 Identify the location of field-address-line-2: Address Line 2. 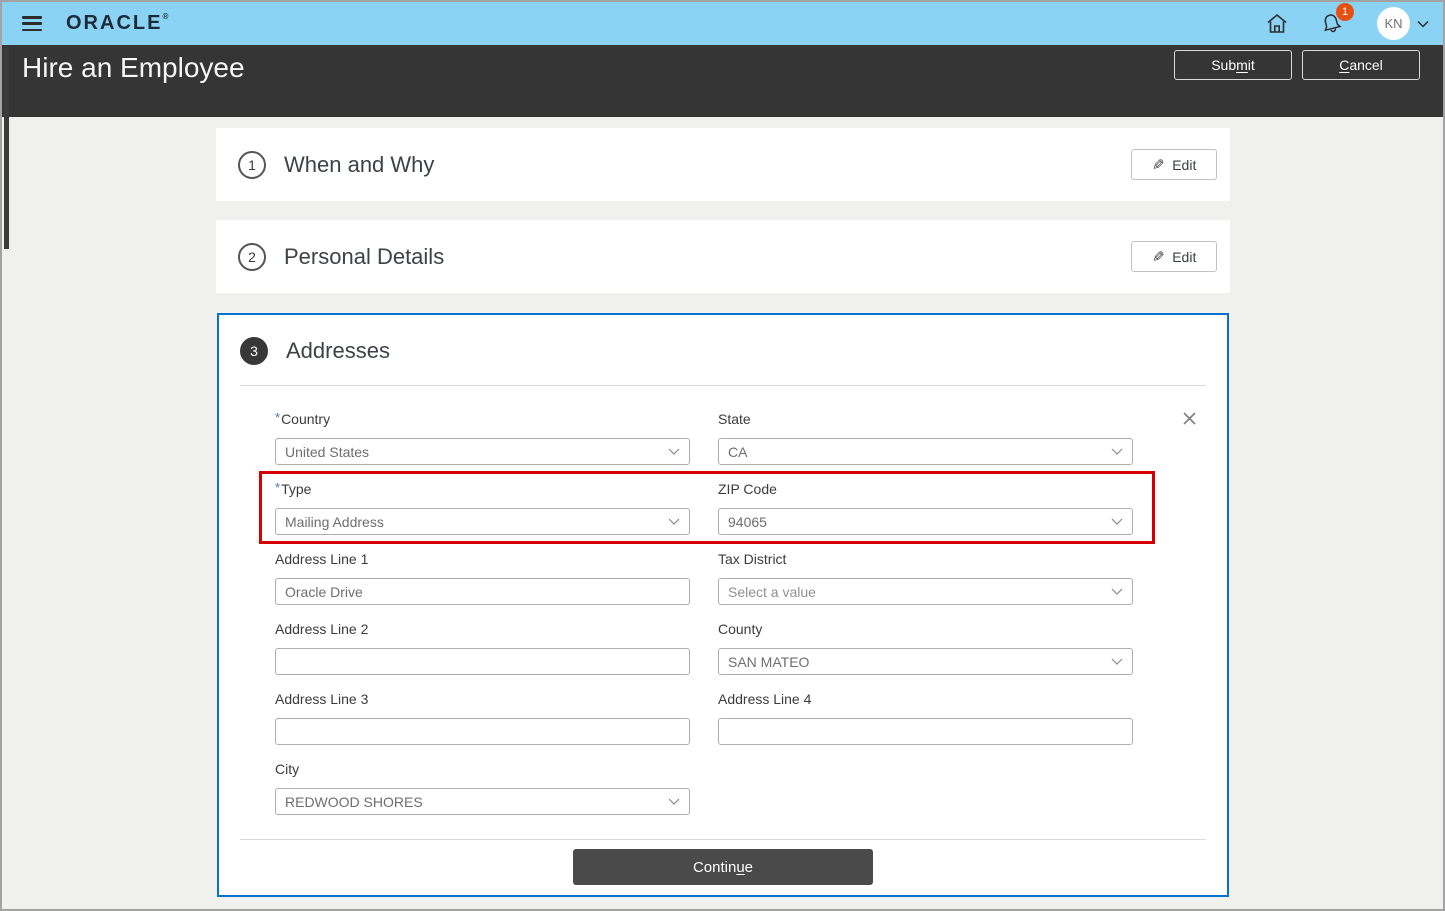
(482, 648).